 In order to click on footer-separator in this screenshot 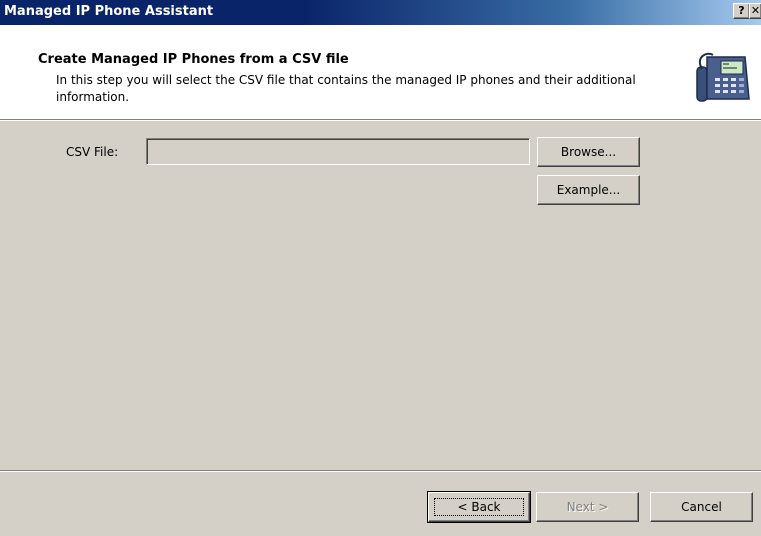, I will do `click(380, 471)`.